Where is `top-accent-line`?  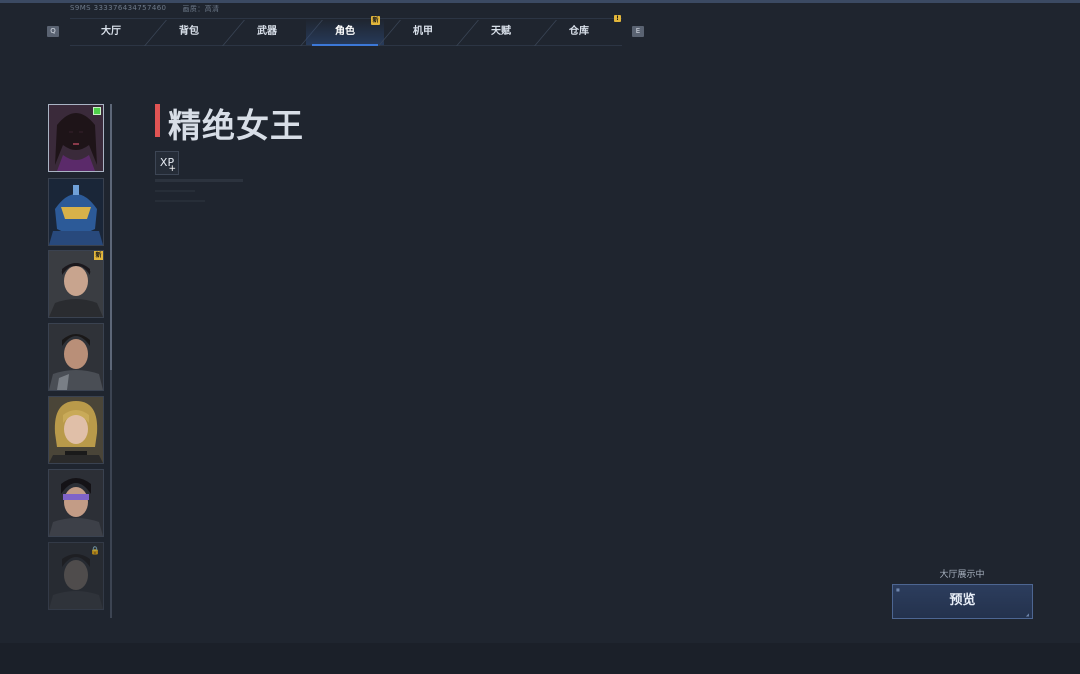
top-accent-line is located at coordinates (540, 1).